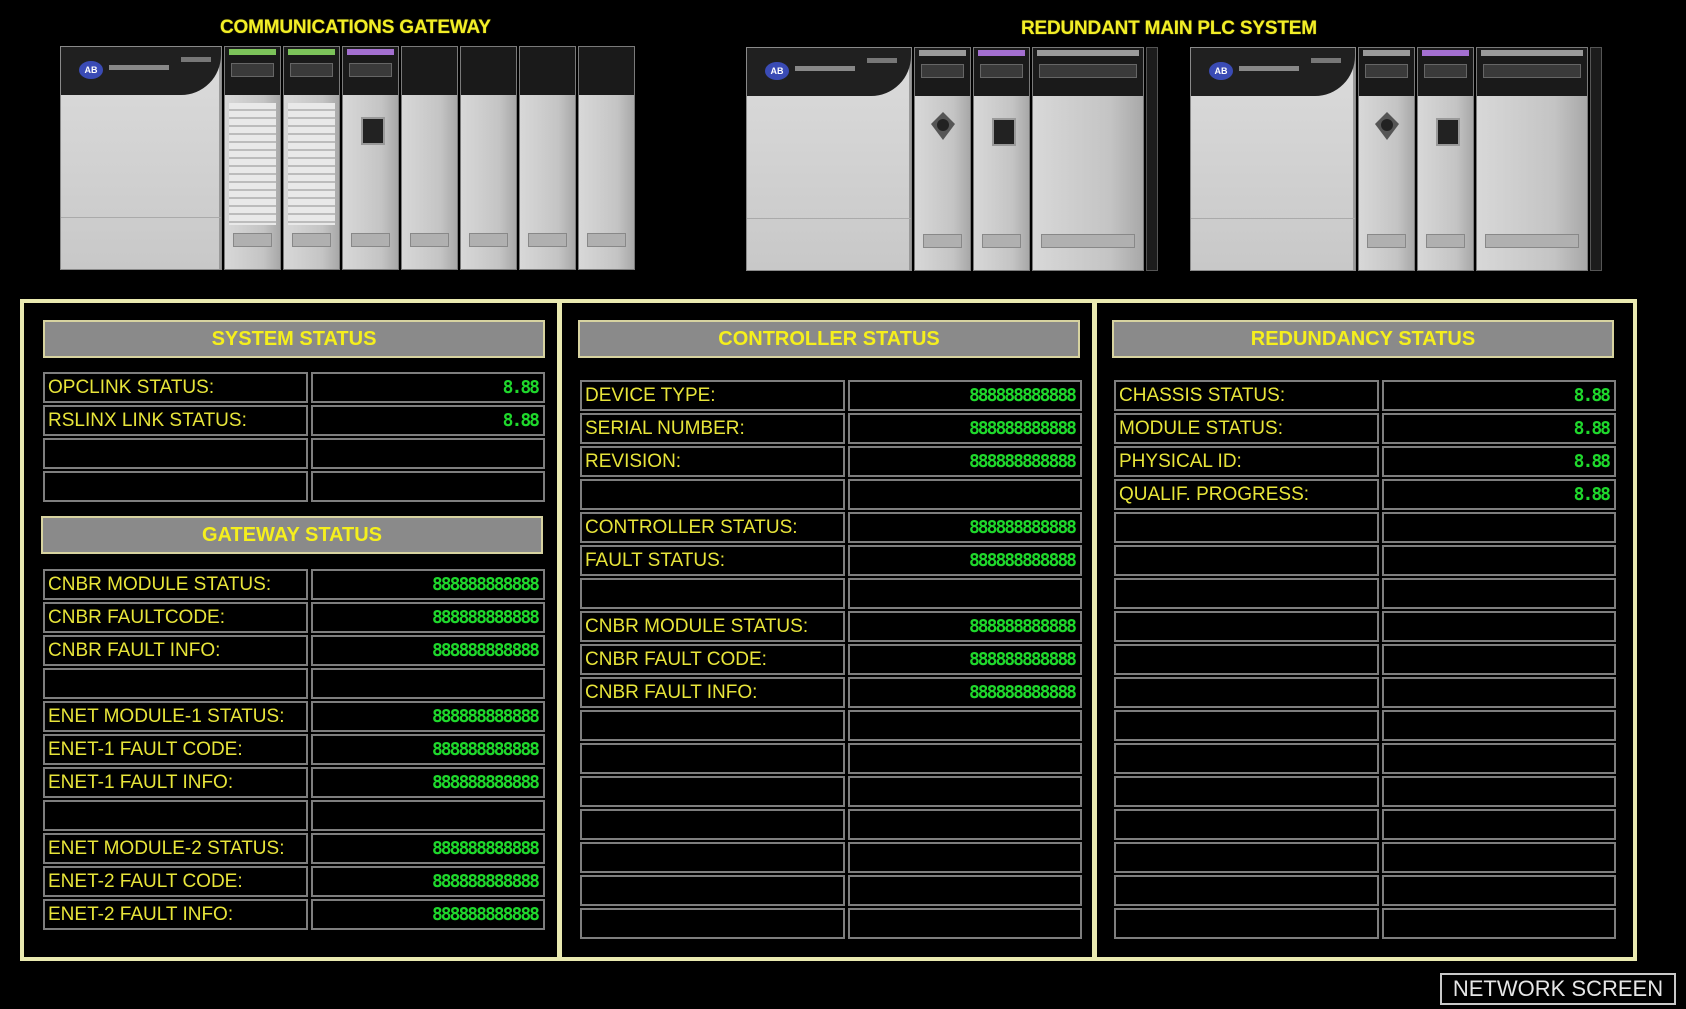 Image resolution: width=1686 pixels, height=1009 pixels. What do you see at coordinates (942, 126) in the screenshot?
I see `keyswitch-icon` at bounding box center [942, 126].